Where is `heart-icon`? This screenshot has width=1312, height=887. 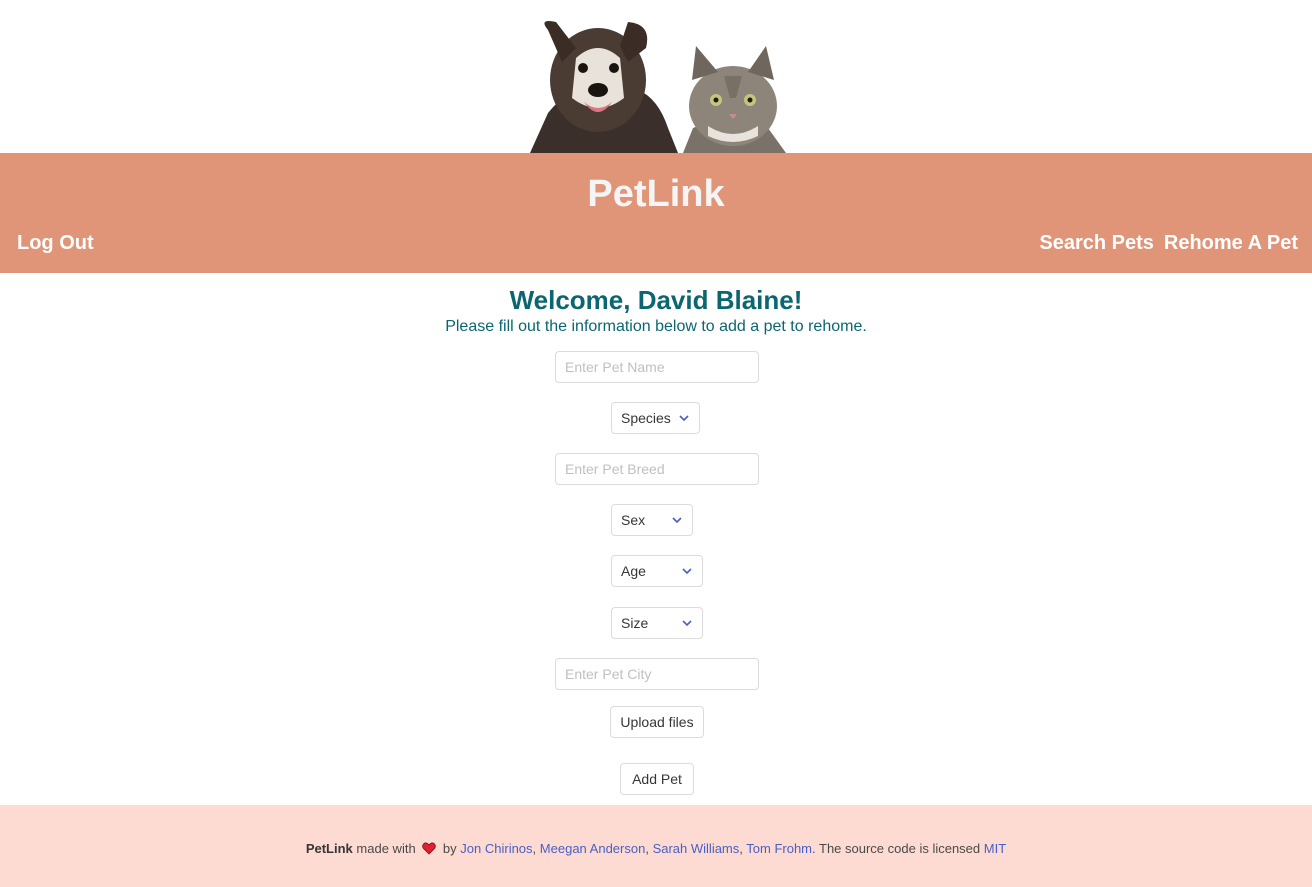
heart-icon is located at coordinates (429, 848).